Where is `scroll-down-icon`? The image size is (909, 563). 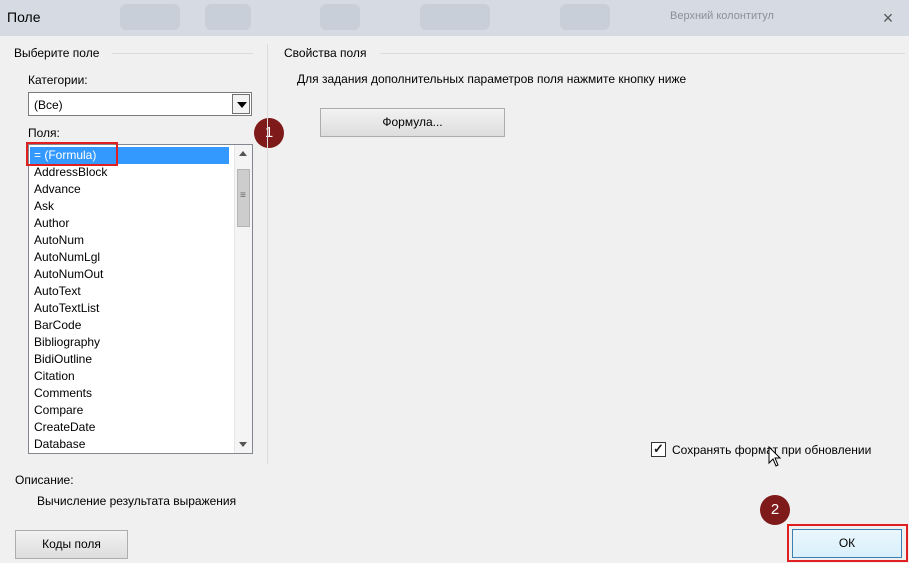
scroll-down-icon is located at coordinates (243, 444).